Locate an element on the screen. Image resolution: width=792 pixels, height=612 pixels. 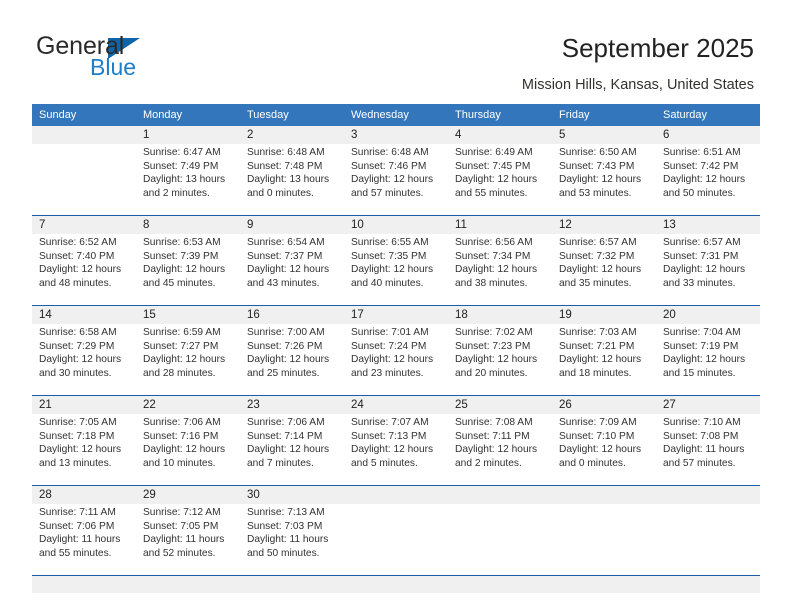
day-number-4: 4 is located at coordinates (500, 135).